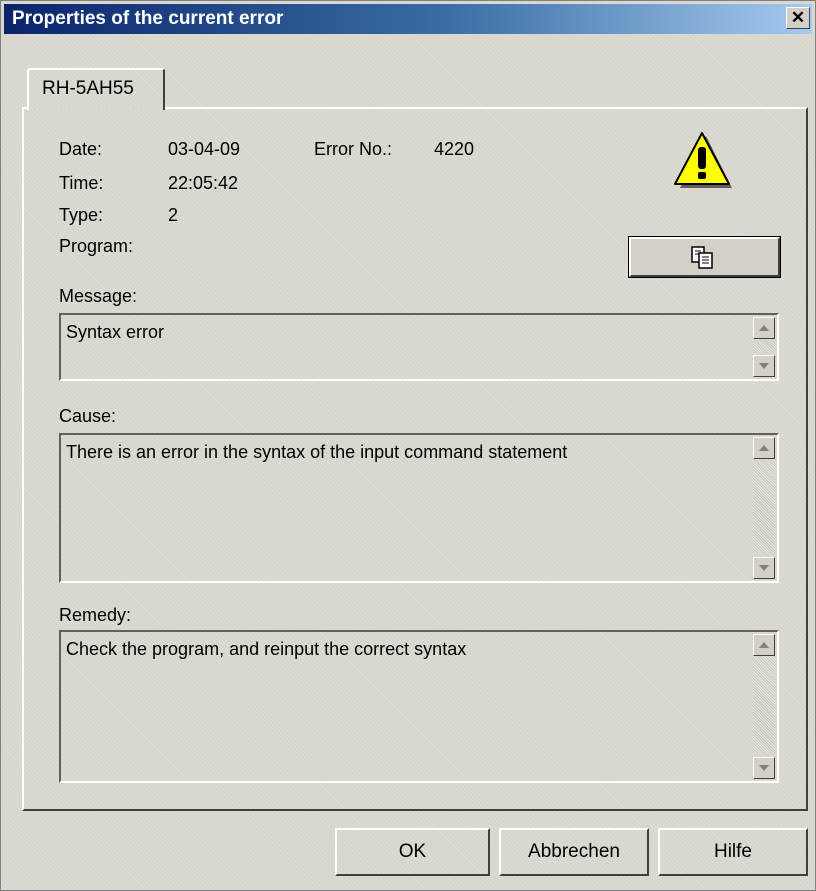 This screenshot has height=891, width=816. What do you see at coordinates (408, 19) in the screenshot?
I see `title-bar: Properties of the current error ✕` at bounding box center [408, 19].